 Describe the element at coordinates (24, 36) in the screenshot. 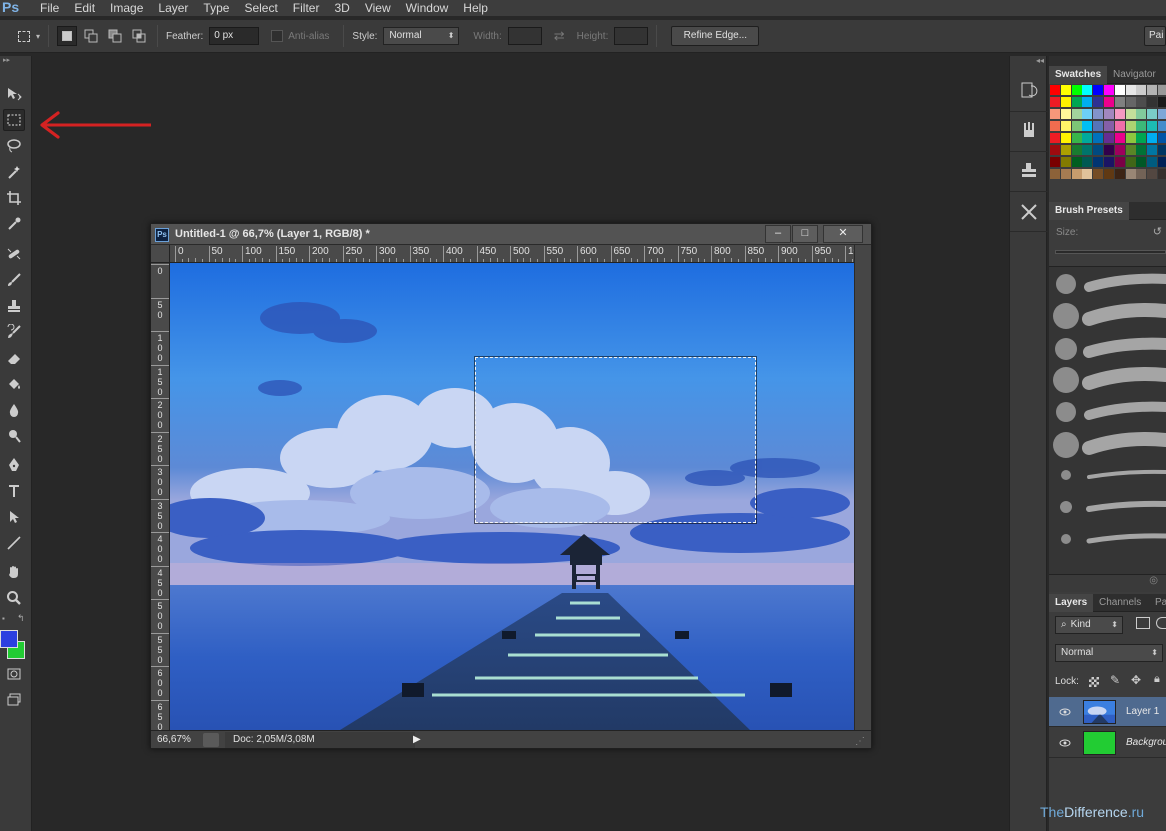

I see `tool-preset-picker` at that location.